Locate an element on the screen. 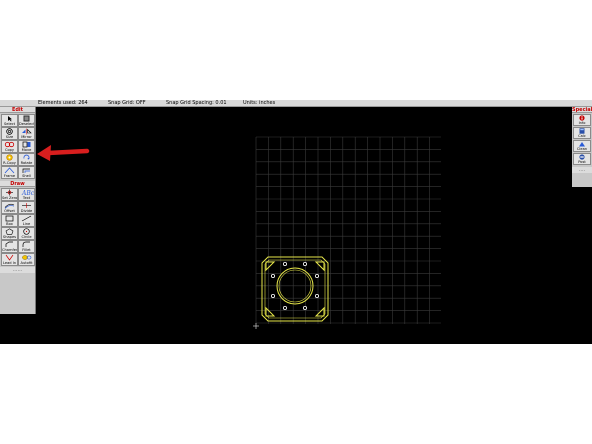 The height and width of the screenshot is (444, 592). units-status: Units: inches is located at coordinates (259, 103).